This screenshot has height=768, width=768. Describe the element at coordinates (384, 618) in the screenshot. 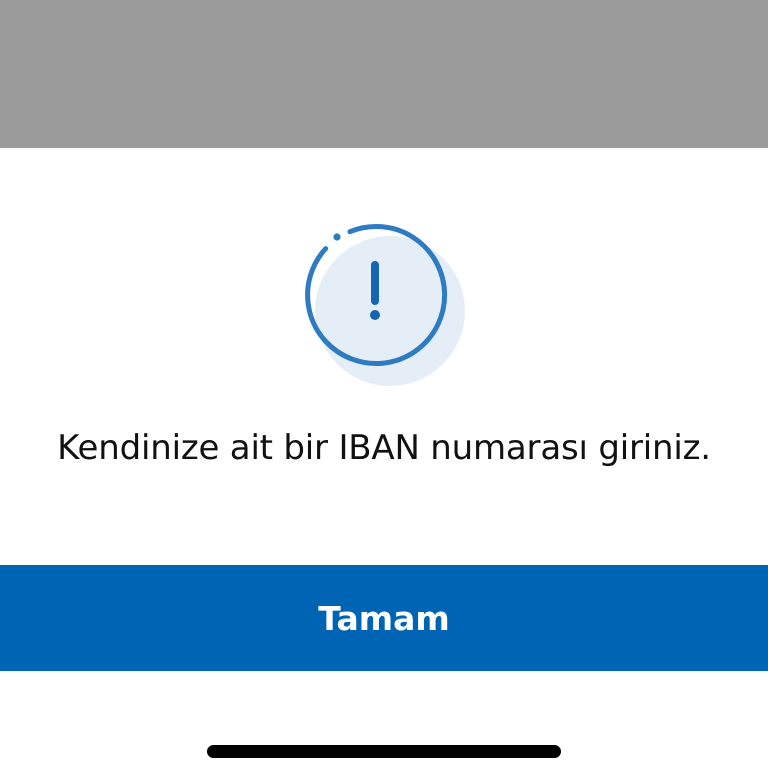

I see `confirm-button: Tamam` at that location.